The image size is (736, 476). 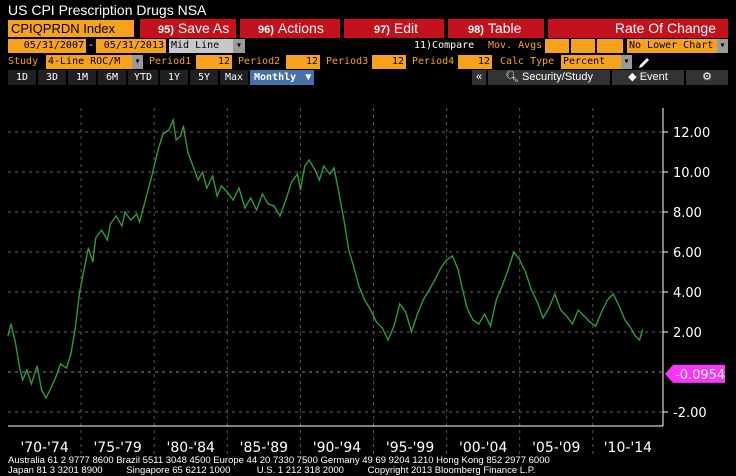 What do you see at coordinates (266, 30) in the screenshot?
I see `actions-shortcut: 96)` at bounding box center [266, 30].